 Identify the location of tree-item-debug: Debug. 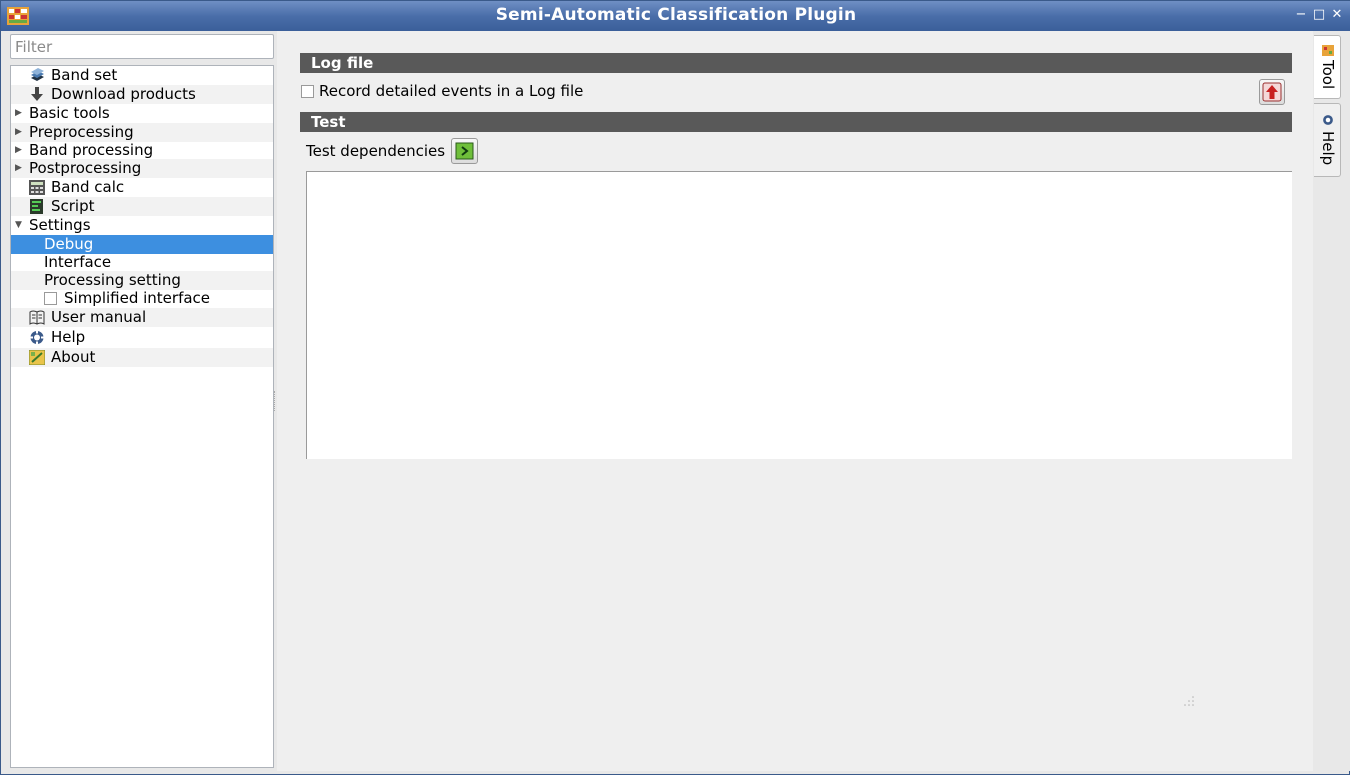
(142, 244).